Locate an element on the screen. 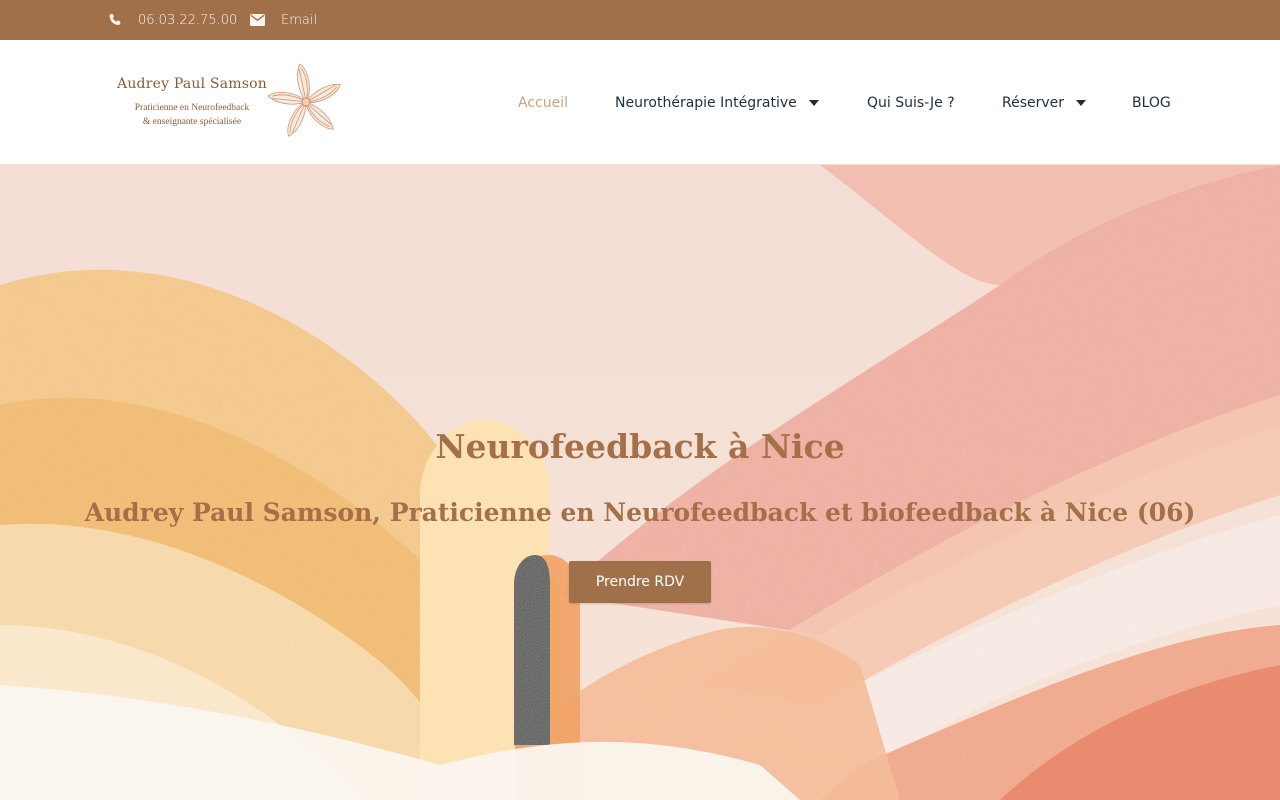  phone-number: 06.03.22.75.00 is located at coordinates (187, 20).